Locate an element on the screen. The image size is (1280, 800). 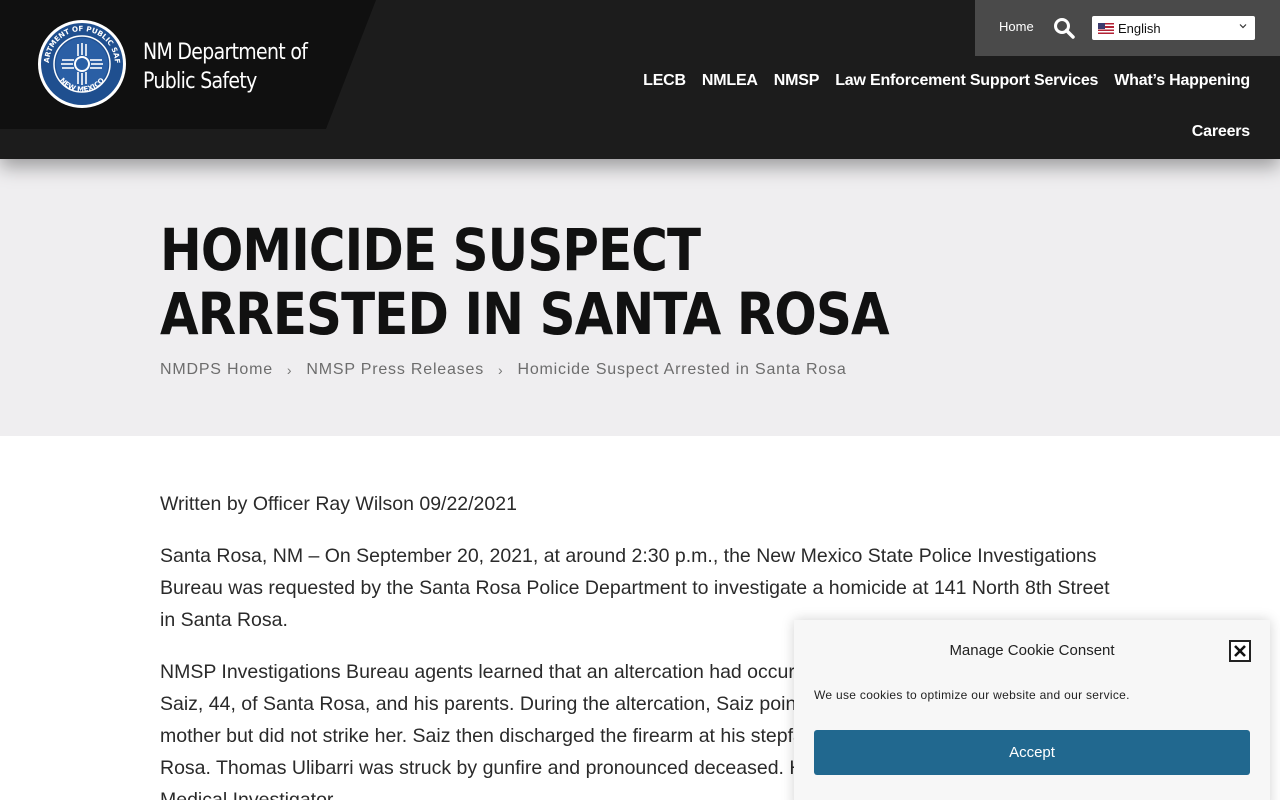
nav-item-careers: Careers is located at coordinates (1221, 132).